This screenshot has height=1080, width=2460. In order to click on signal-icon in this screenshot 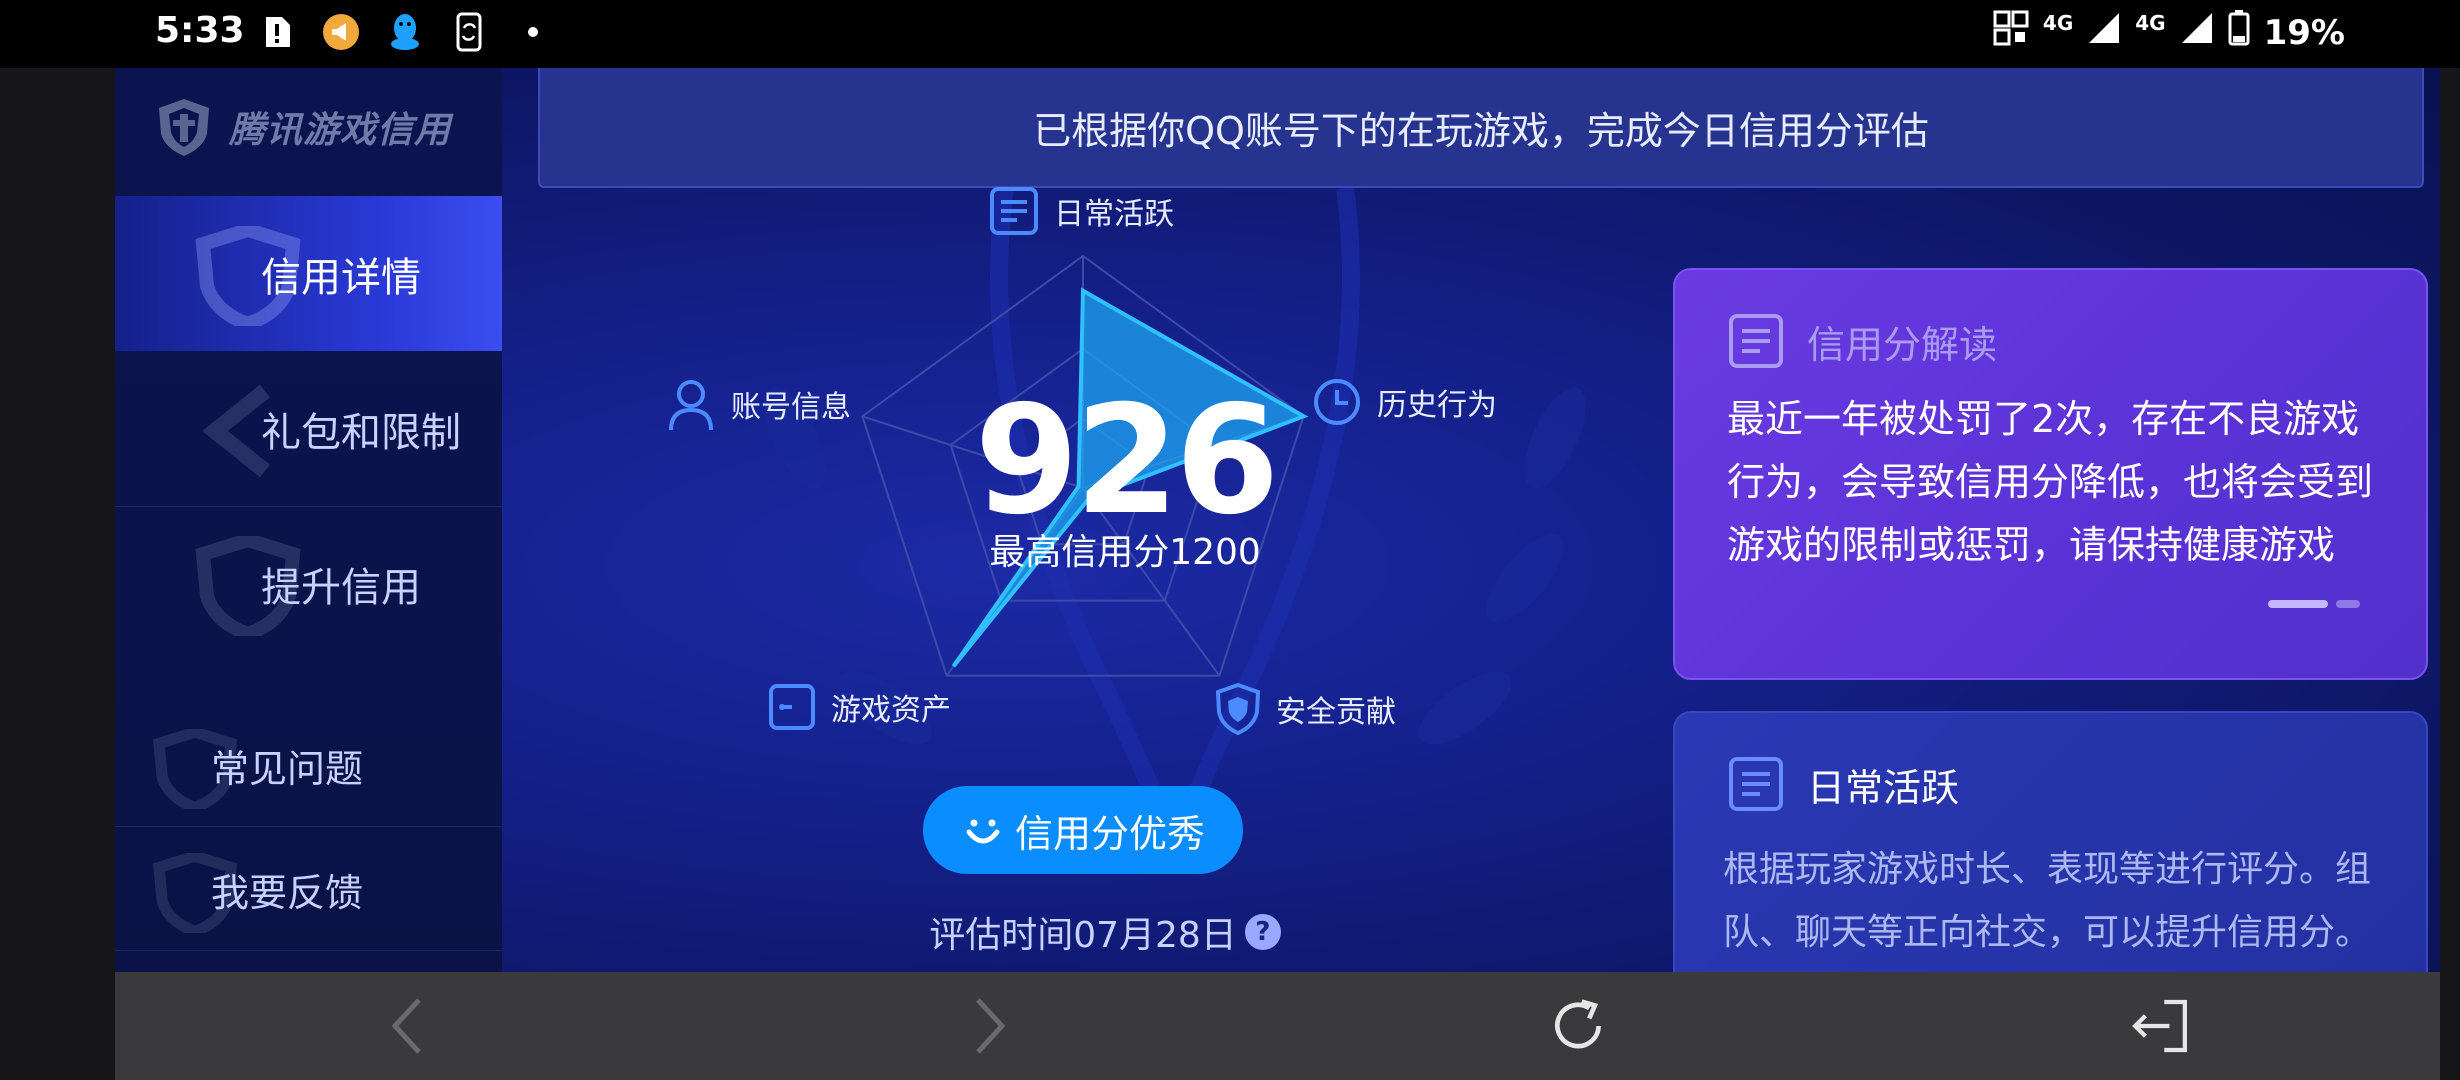, I will do `click(2104, 32)`.